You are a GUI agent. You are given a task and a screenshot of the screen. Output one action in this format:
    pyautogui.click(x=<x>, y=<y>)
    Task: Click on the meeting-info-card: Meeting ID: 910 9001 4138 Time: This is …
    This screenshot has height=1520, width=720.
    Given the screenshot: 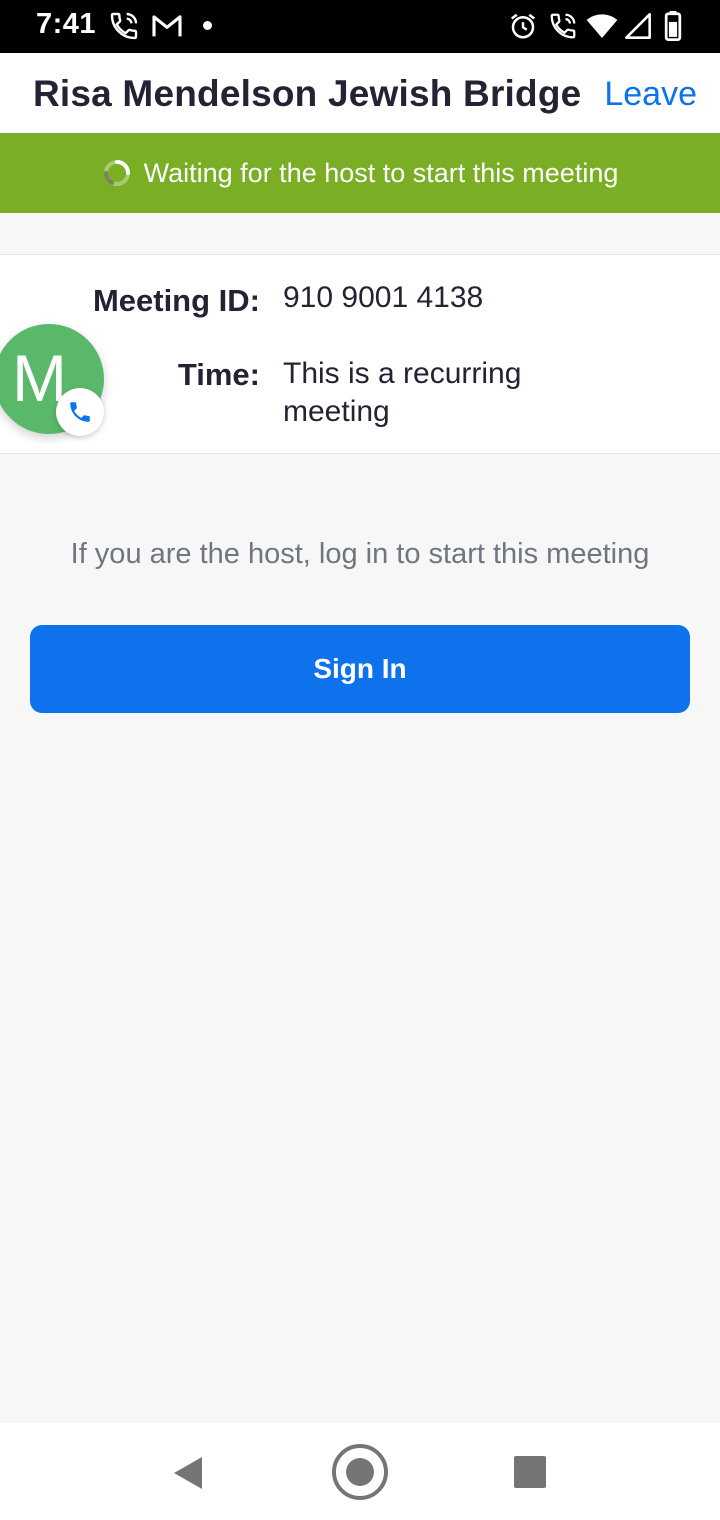 What is the action you would take?
    pyautogui.click(x=360, y=354)
    